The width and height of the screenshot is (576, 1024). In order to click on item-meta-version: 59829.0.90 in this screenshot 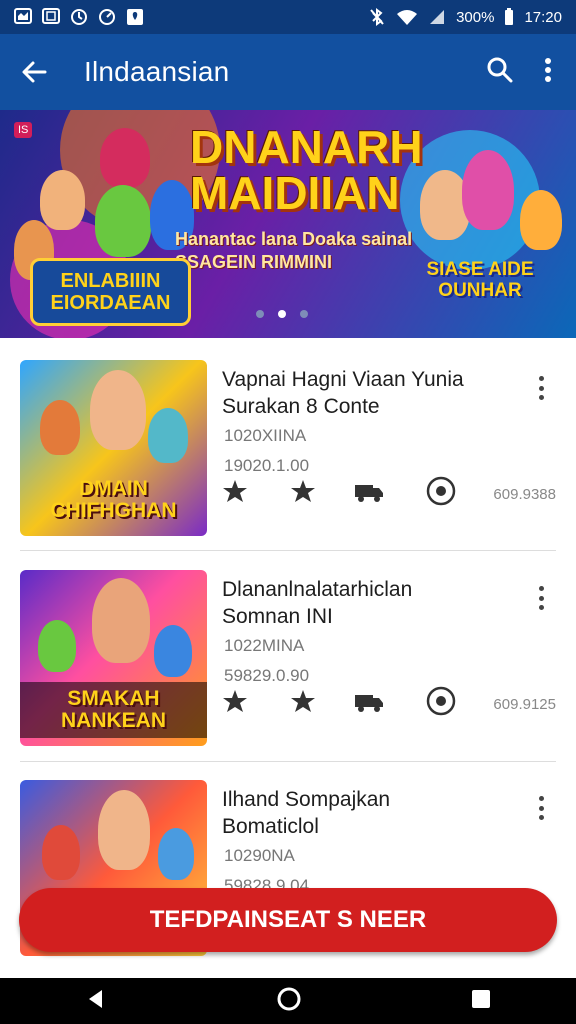, I will do `click(267, 675)`.